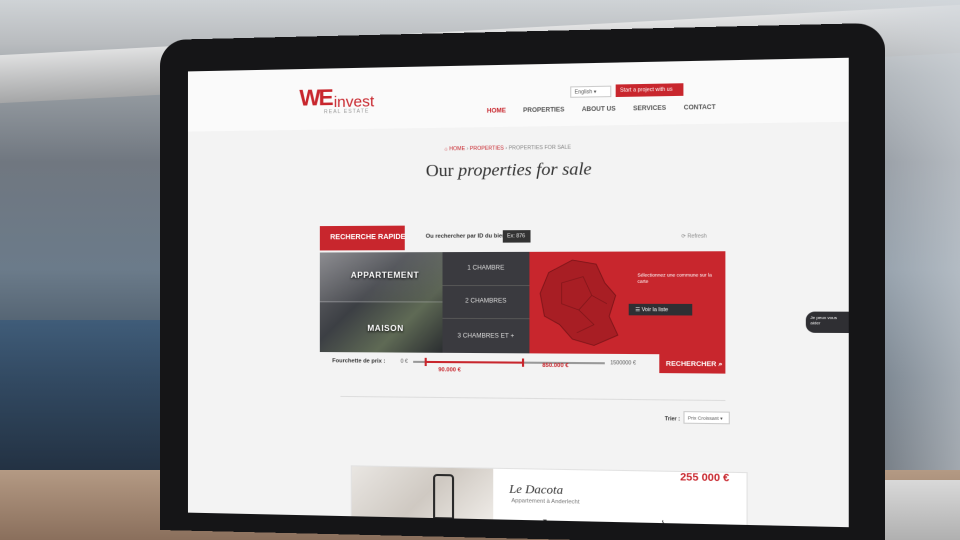  What do you see at coordinates (336, 100) in the screenshot?
I see `logo: WE invest REAL ESTATE` at bounding box center [336, 100].